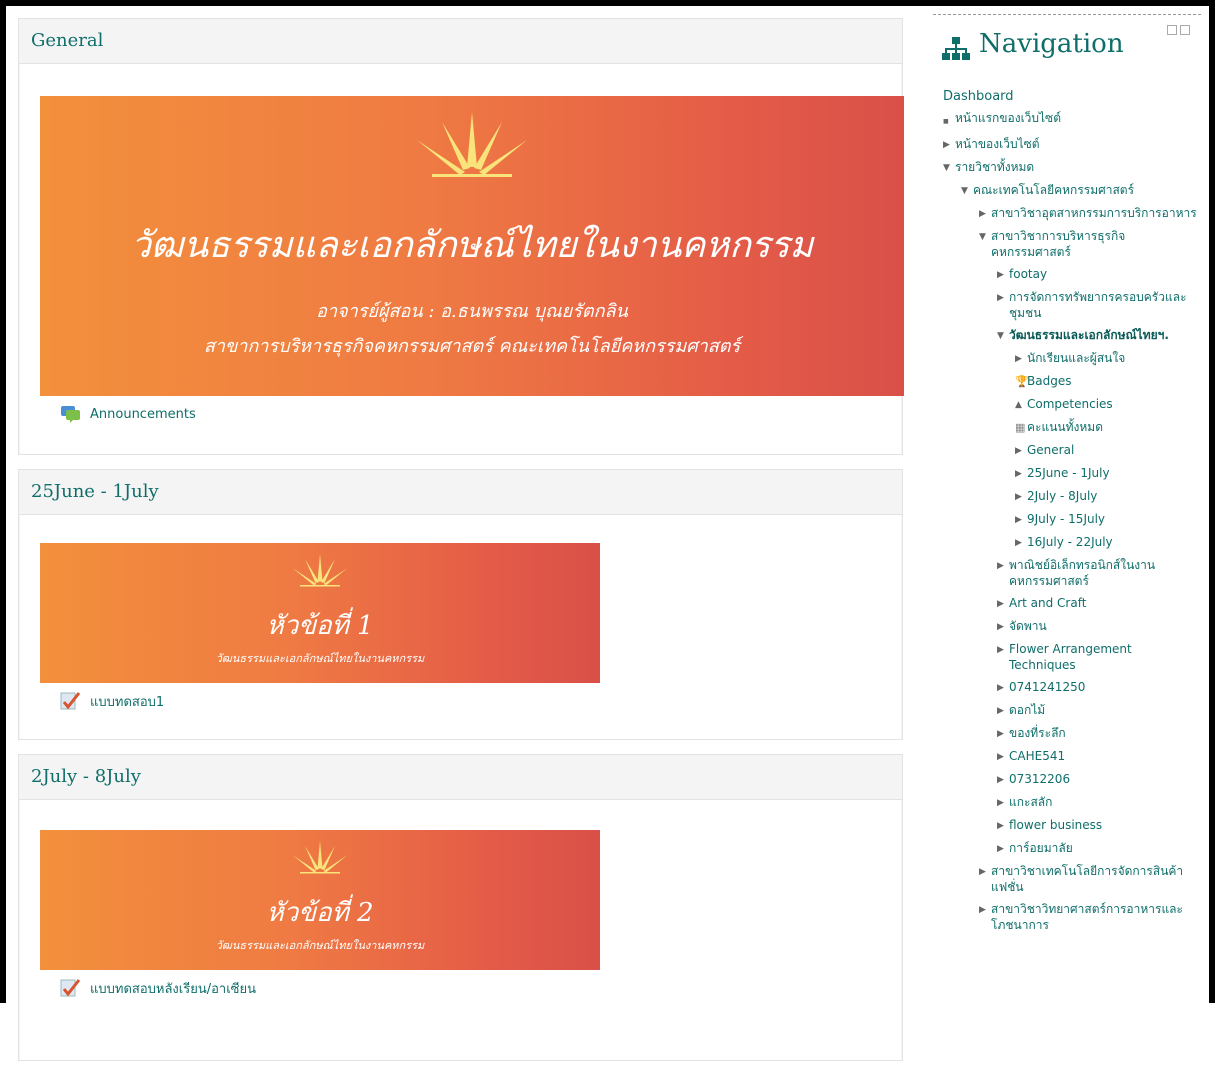  I want to click on nav-item-label: flower business, so click(1105, 825).